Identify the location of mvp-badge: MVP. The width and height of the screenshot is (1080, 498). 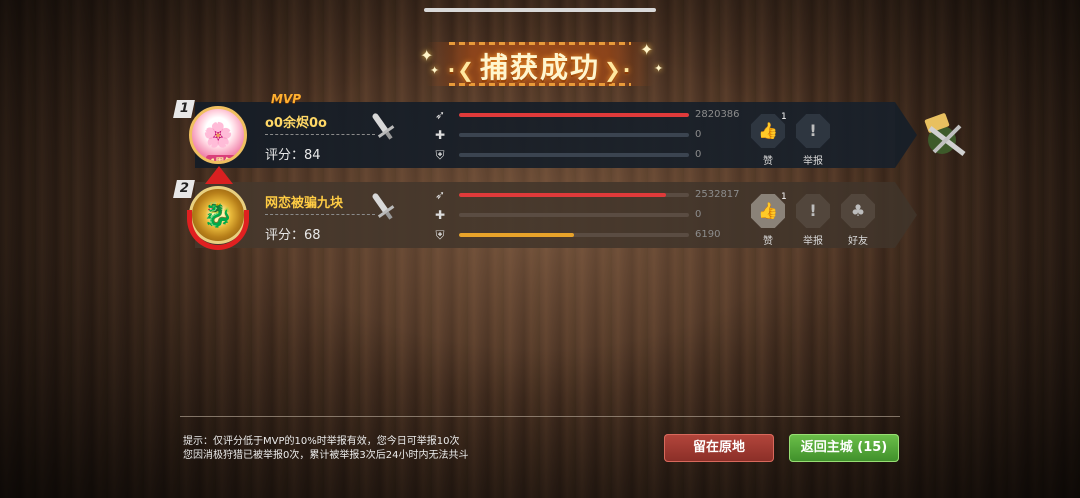
(286, 99).